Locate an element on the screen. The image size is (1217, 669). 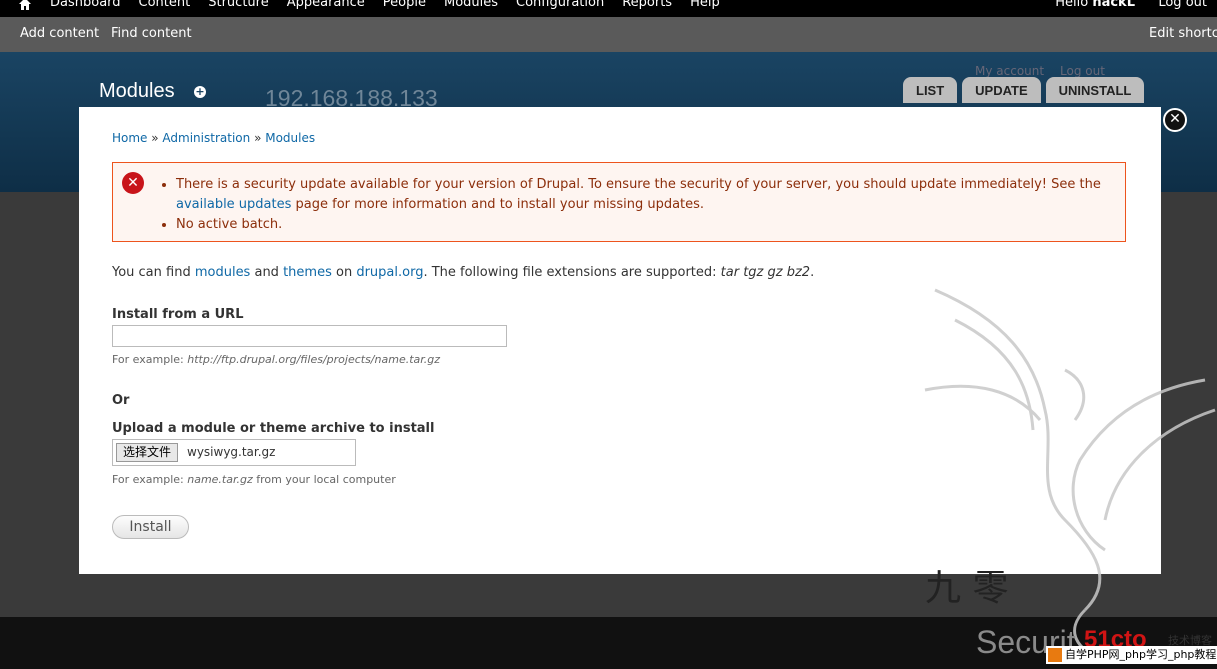
my-account-link: My account is located at coordinates (1009, 71).